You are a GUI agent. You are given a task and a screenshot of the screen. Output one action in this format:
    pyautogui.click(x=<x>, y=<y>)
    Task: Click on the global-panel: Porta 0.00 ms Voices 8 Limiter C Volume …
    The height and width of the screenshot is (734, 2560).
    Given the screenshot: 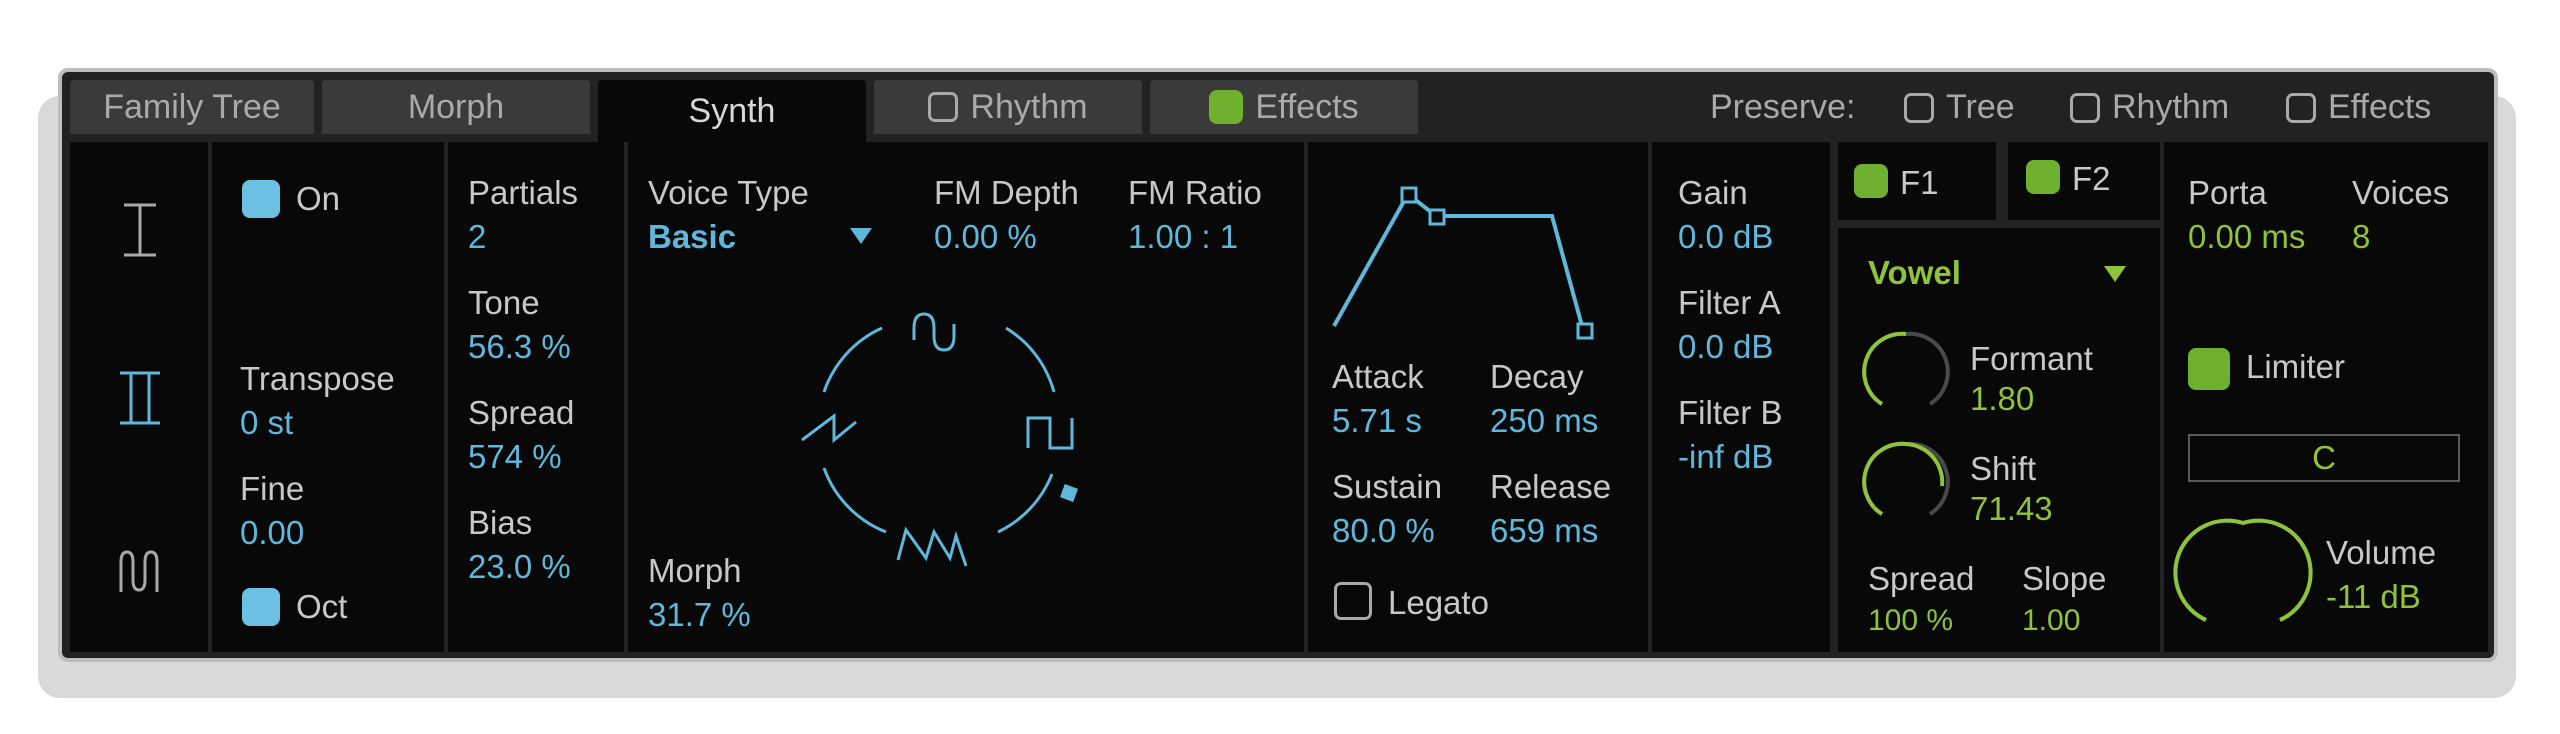 What is the action you would take?
    pyautogui.click(x=2326, y=397)
    